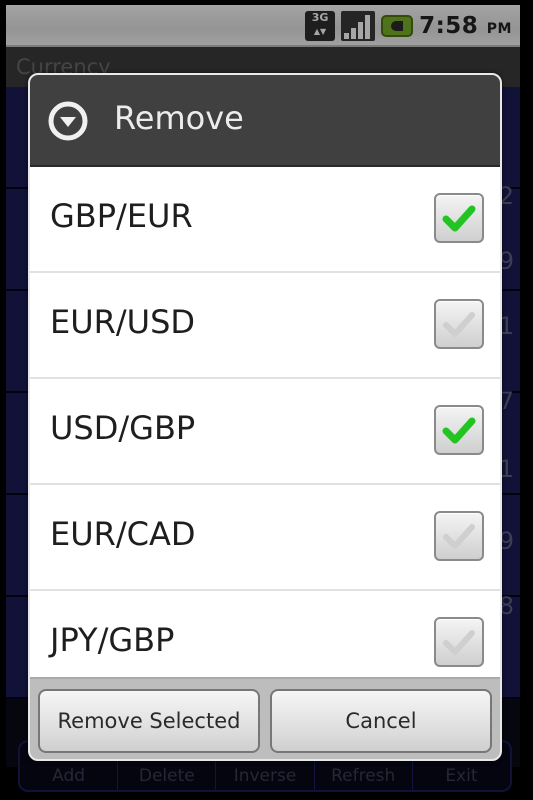 The height and width of the screenshot is (800, 533). Describe the element at coordinates (265, 718) in the screenshot. I see `dialog-button-bar: Remove Selected Cancel` at that location.